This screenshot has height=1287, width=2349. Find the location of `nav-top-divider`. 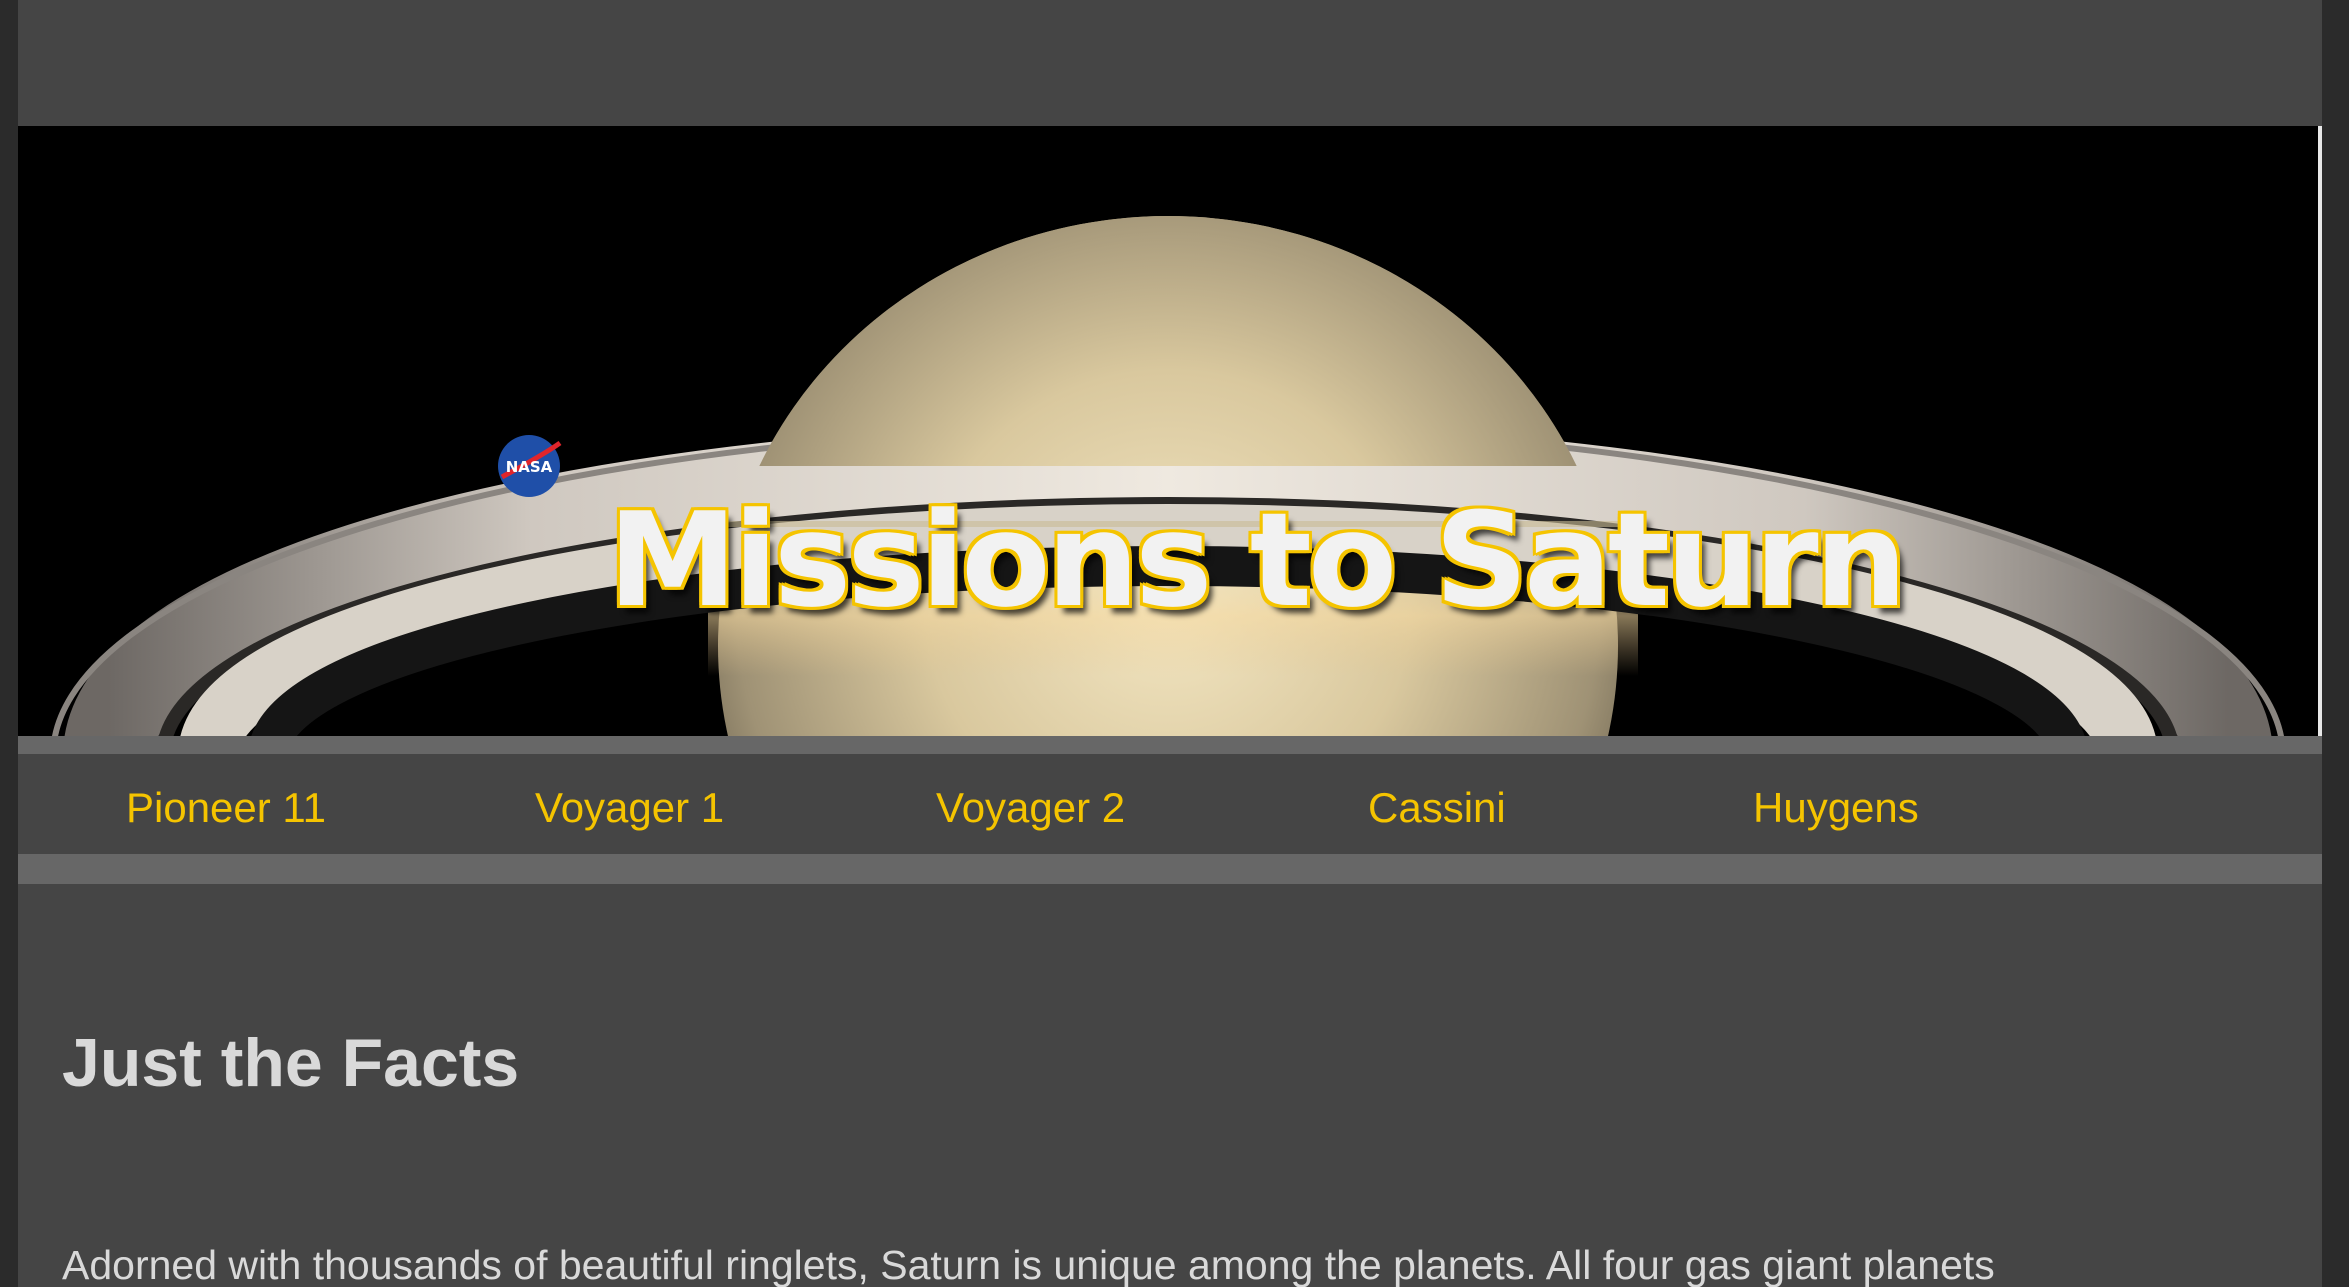

nav-top-divider is located at coordinates (1170, 745).